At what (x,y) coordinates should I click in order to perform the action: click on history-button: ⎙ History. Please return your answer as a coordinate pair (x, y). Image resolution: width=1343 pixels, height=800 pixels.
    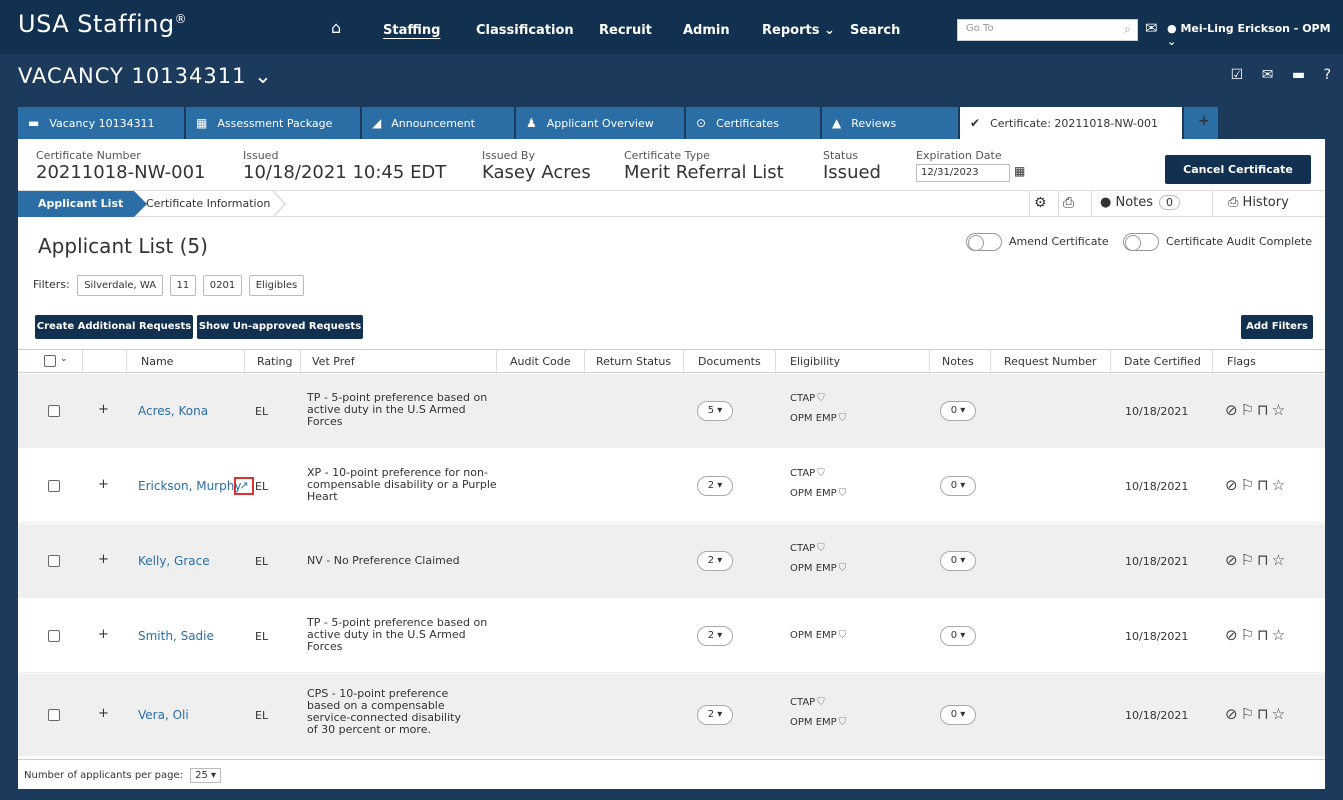
    Looking at the image, I should click on (1258, 202).